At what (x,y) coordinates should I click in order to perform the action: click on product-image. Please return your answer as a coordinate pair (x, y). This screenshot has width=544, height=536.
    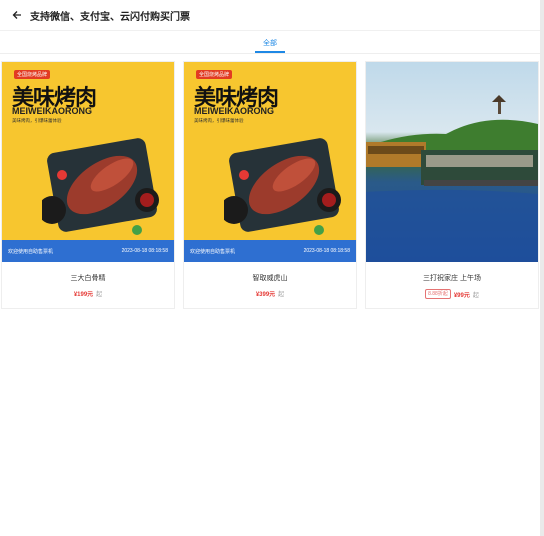
    Looking at the image, I should click on (452, 162).